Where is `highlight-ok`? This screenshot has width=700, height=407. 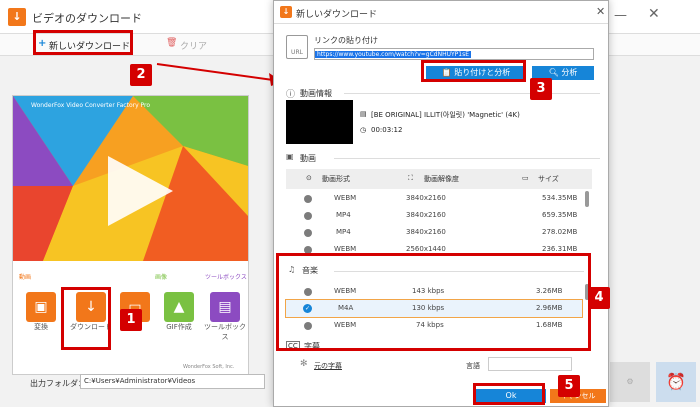
highlight-ok is located at coordinates (509, 394).